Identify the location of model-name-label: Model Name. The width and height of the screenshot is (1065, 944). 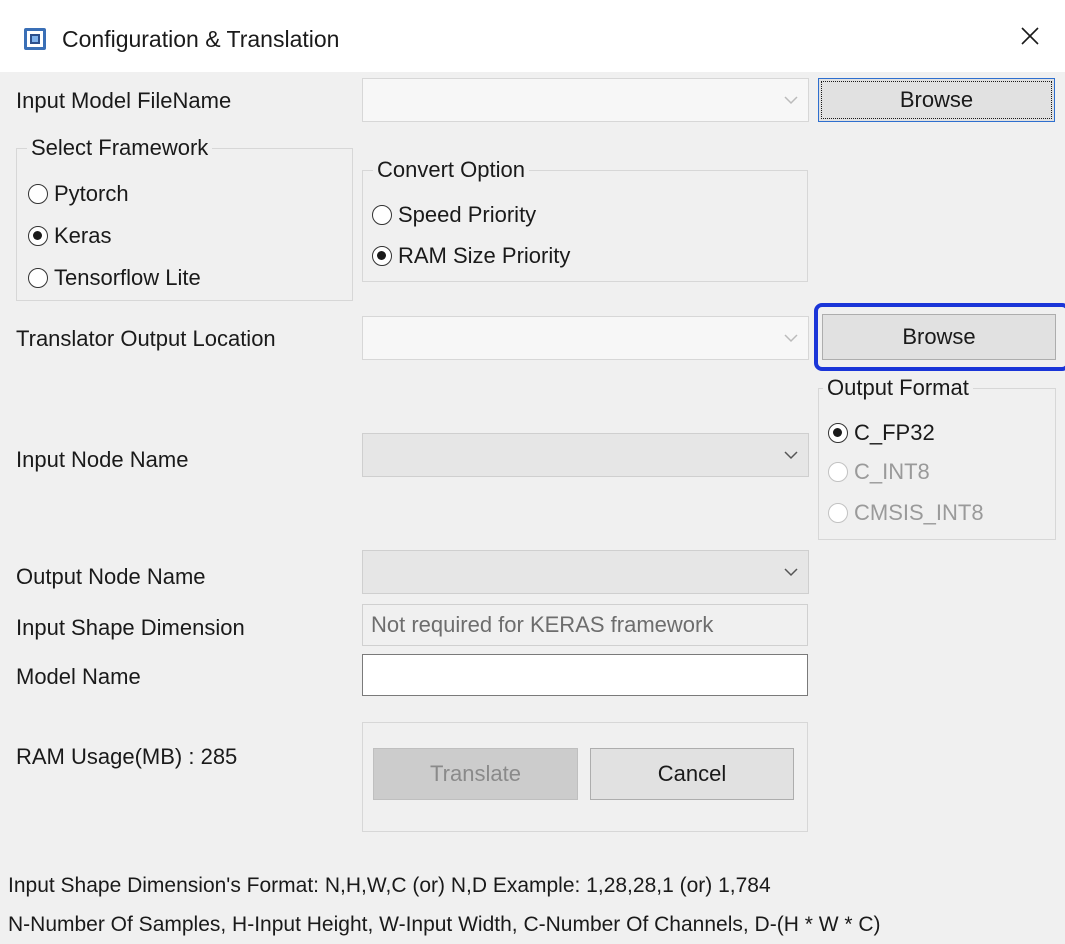
(78, 676).